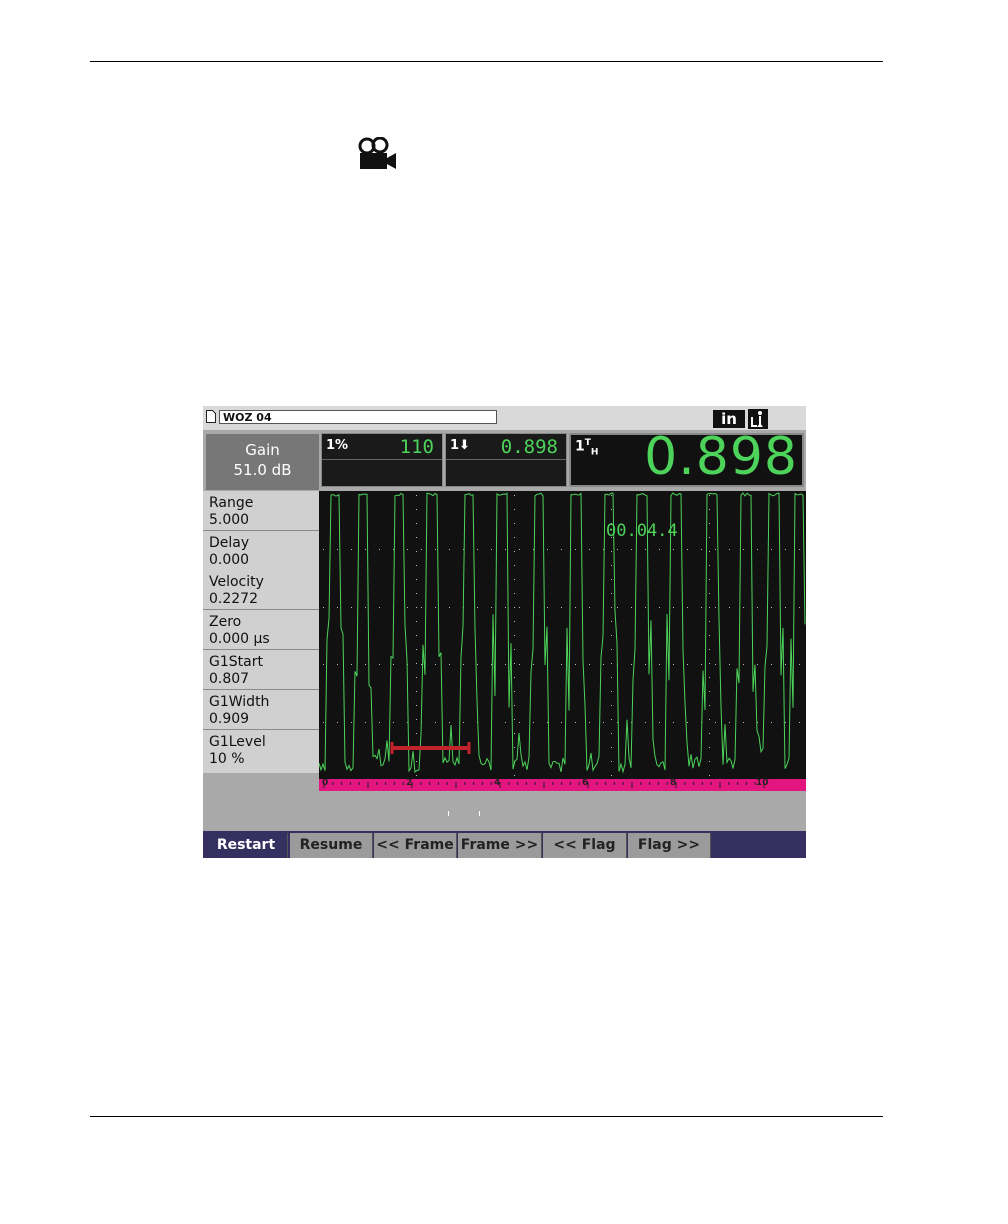 The width and height of the screenshot is (1008, 1224). What do you see at coordinates (261, 749) in the screenshot?
I see `param-g1level: G1Level 10 %` at bounding box center [261, 749].